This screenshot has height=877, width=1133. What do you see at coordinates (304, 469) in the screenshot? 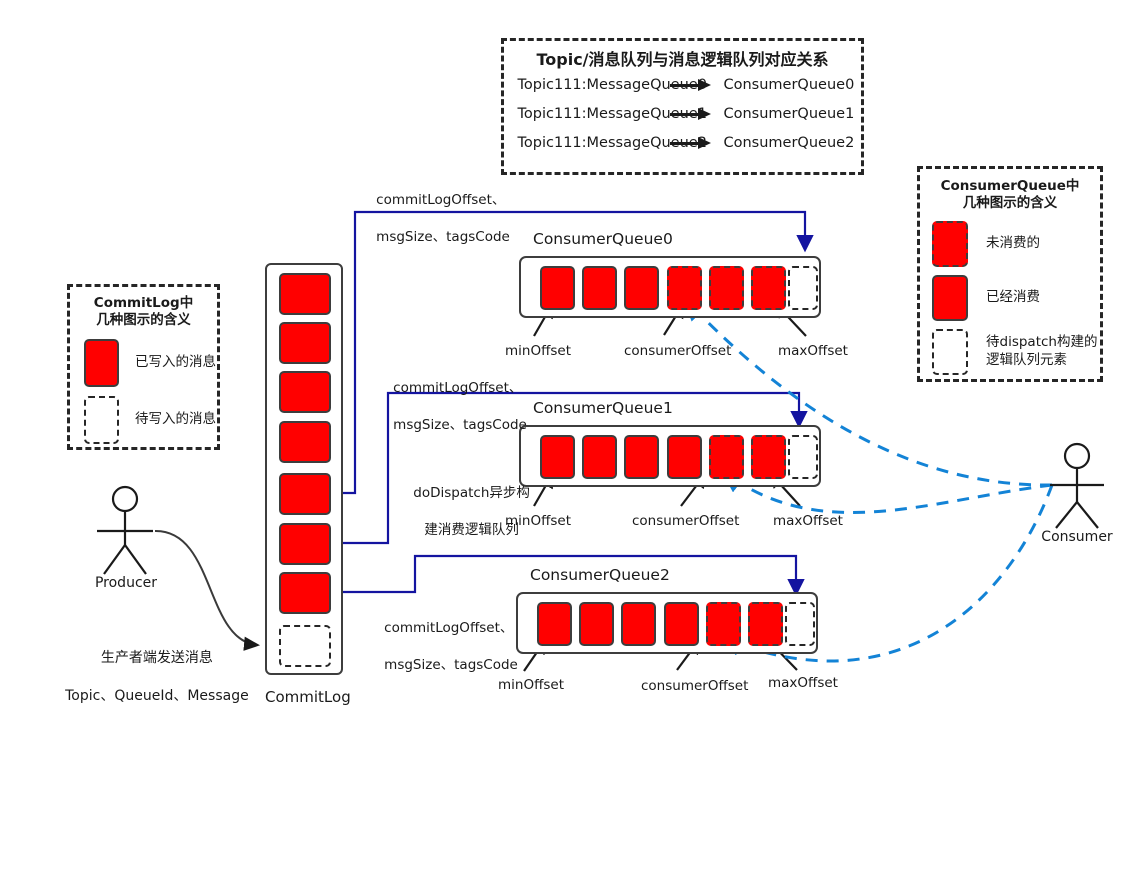
I see `commitlog-container` at bounding box center [304, 469].